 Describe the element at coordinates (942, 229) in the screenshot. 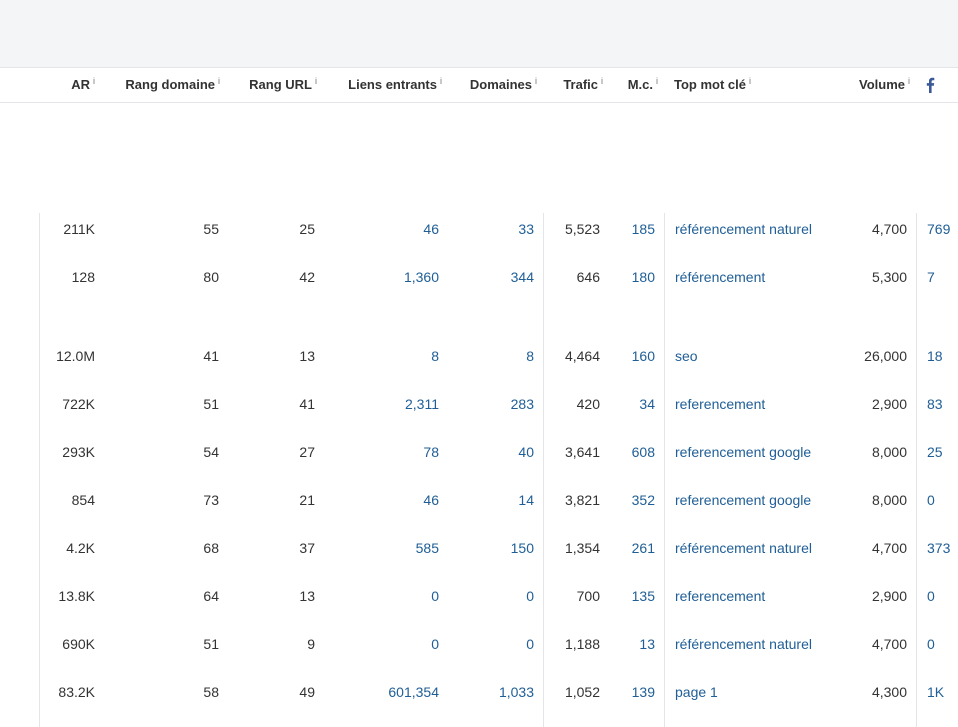

I see `cell-fb: 769` at that location.